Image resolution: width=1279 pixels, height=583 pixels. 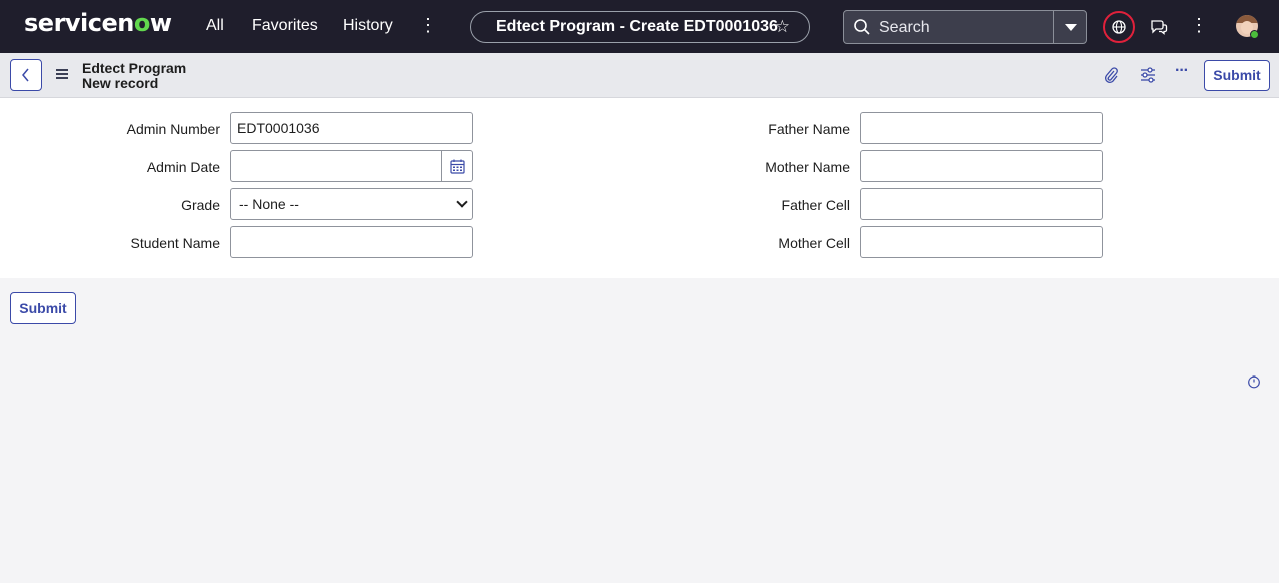 What do you see at coordinates (1199, 26) in the screenshot?
I see `user-menu-more-icon: ⋮` at bounding box center [1199, 26].